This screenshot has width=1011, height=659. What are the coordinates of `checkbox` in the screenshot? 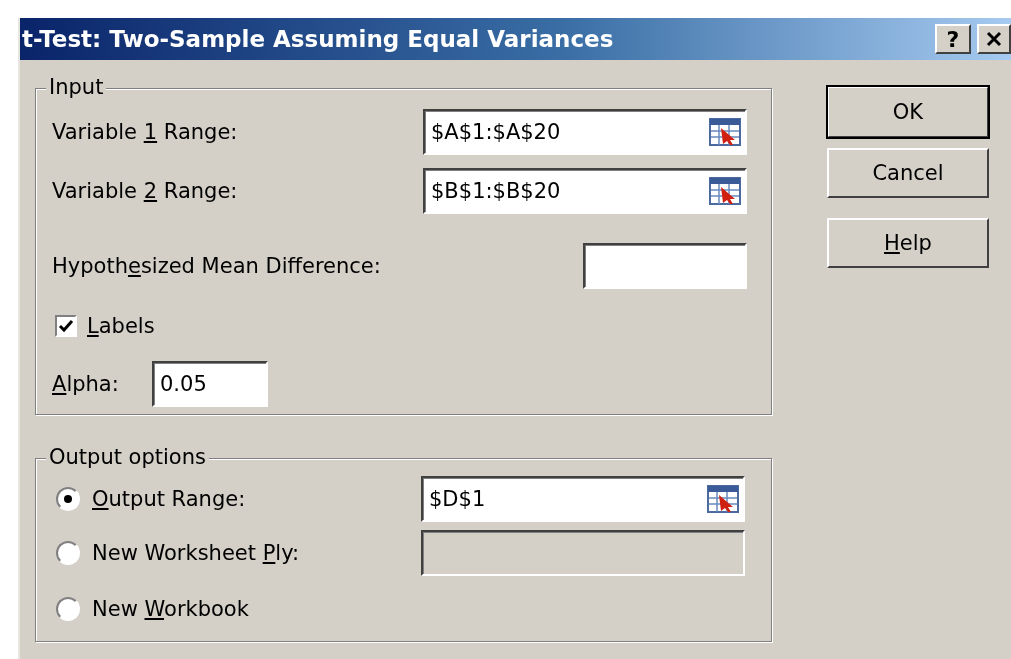 It's located at (66, 326).